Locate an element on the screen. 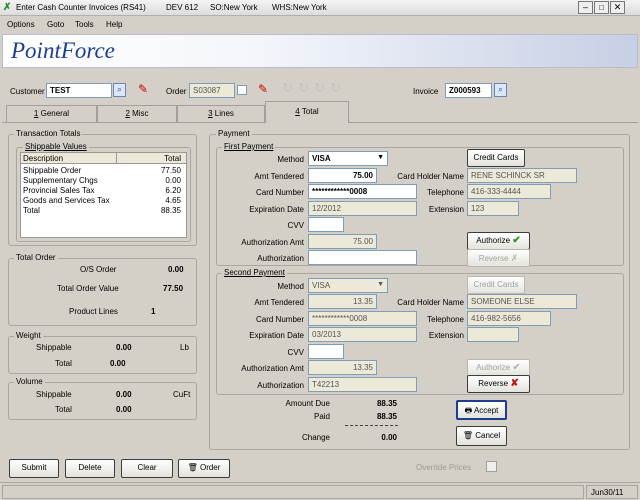  status-pane-date: Jun30/11 is located at coordinates (612, 492).